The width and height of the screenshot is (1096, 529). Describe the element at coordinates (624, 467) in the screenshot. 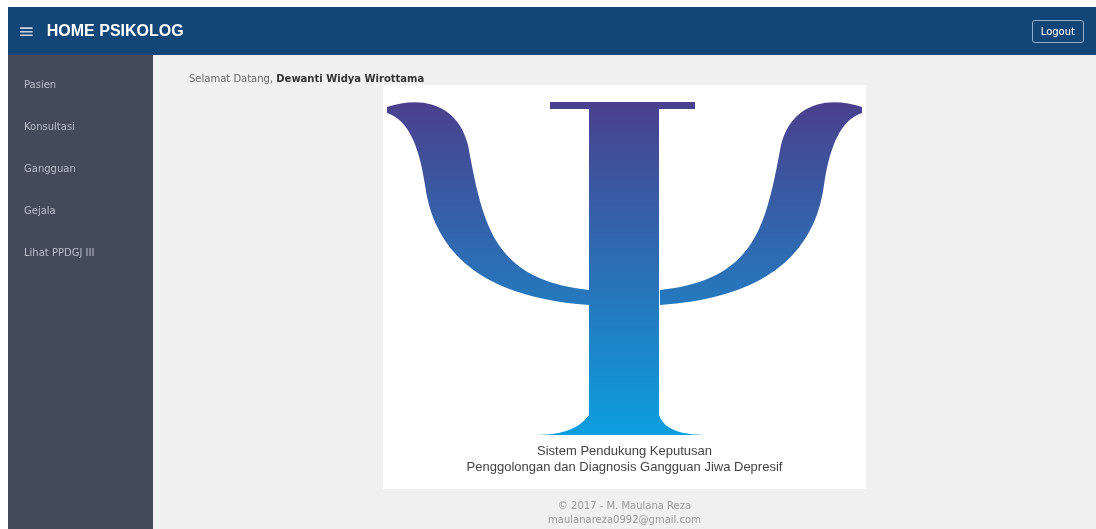

I see `banner-caption: Penggolongan dan Diagnosis Gangguan Jiwa Depresif` at that location.